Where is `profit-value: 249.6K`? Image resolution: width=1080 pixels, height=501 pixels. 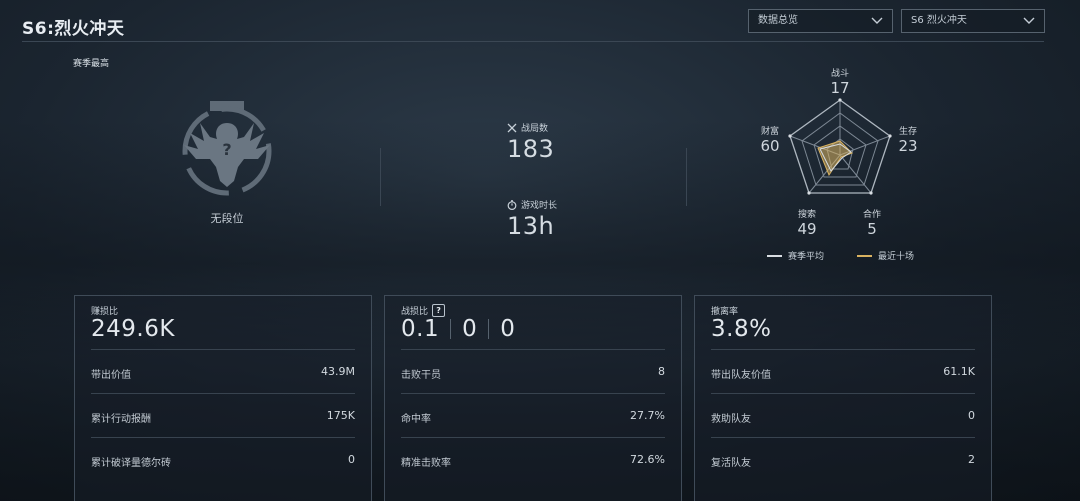
profit-value: 249.6K is located at coordinates (133, 329).